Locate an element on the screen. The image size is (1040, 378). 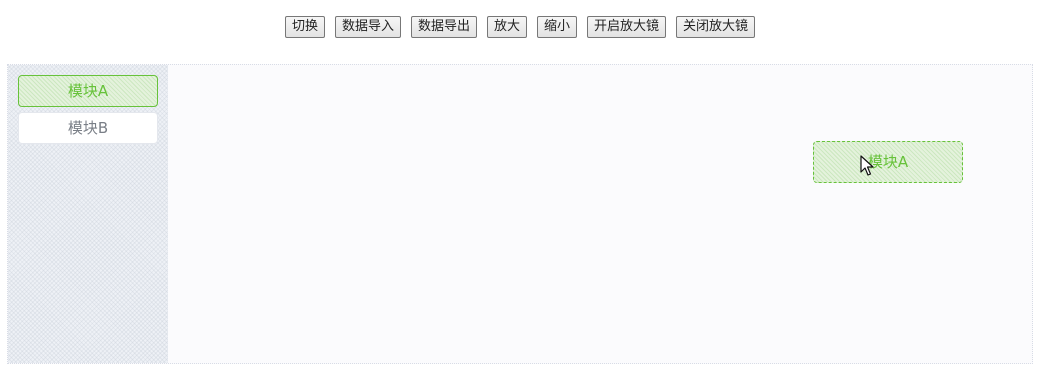
enable-magnifier-button: 开启放大镜 is located at coordinates (627, 27).